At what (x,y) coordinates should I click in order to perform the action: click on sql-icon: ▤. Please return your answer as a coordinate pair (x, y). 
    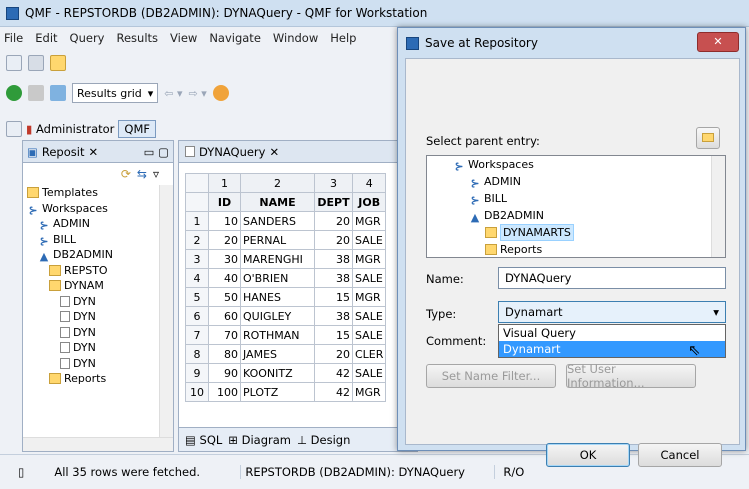
    Looking at the image, I should click on (190, 439).